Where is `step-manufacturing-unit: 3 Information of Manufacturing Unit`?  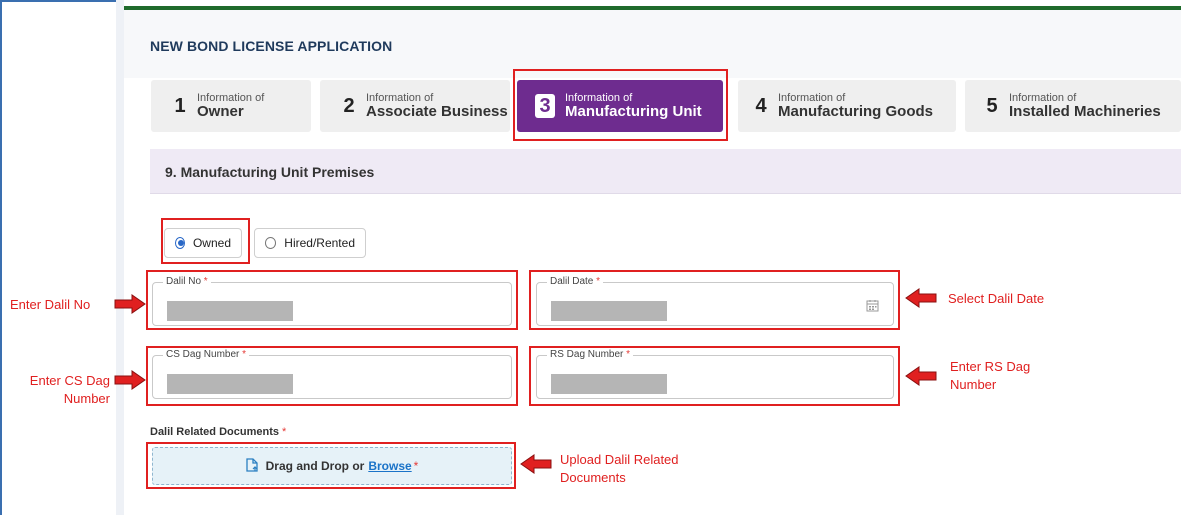 step-manufacturing-unit: 3 Information of Manufacturing Unit is located at coordinates (620, 106).